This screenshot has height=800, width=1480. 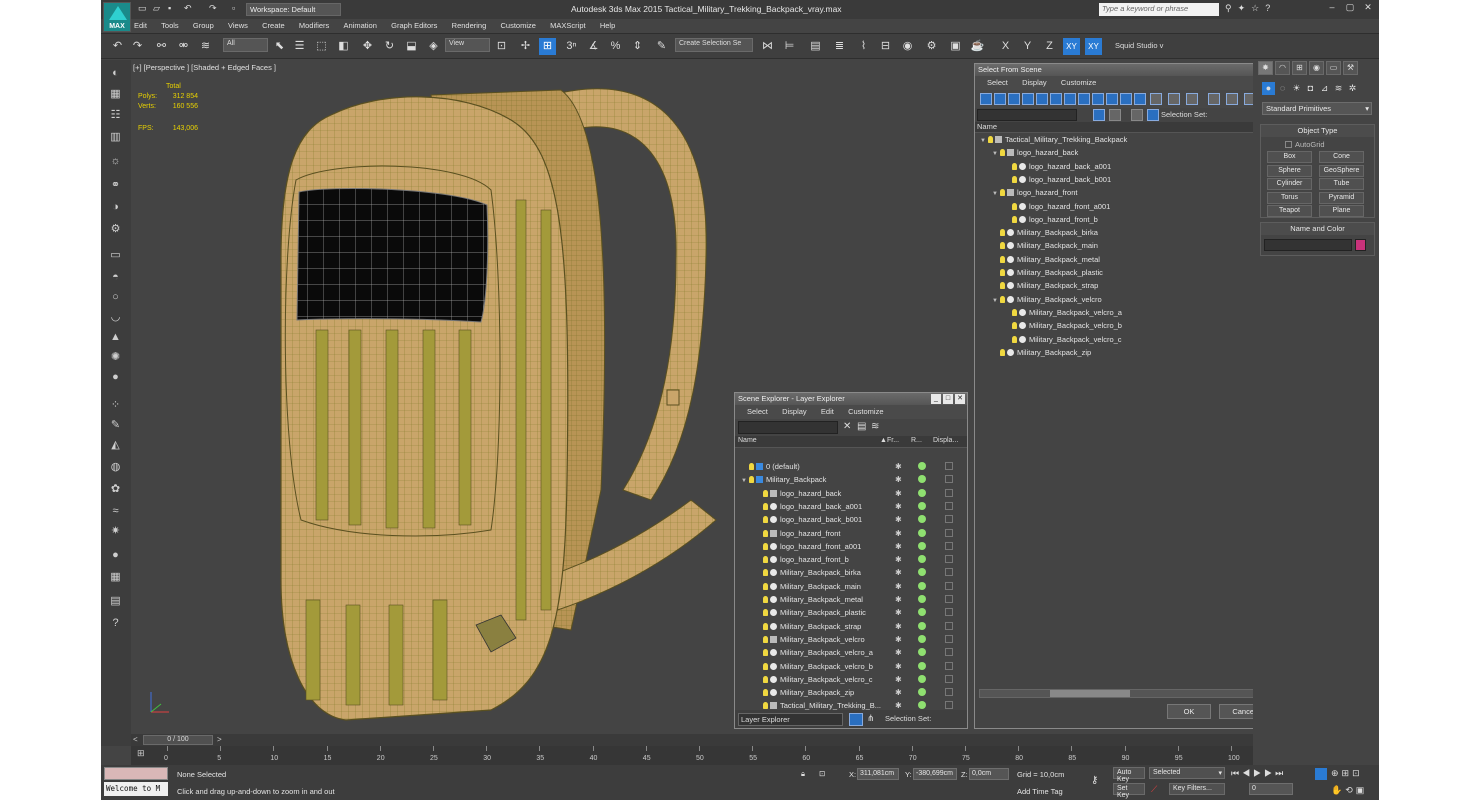 What do you see at coordinates (839, 46) in the screenshot?
I see `layer-manager-icon: ≣` at bounding box center [839, 46].